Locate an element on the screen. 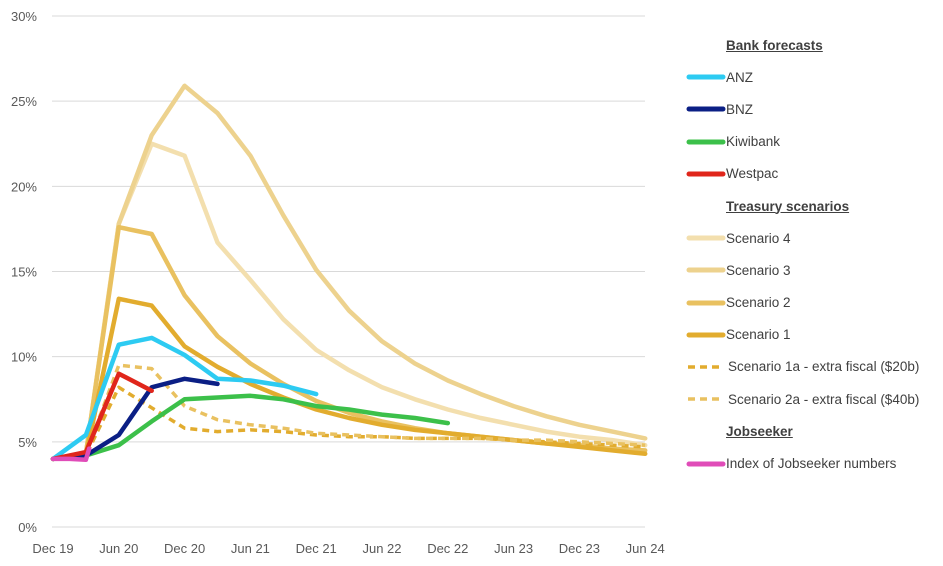 This screenshot has height=566, width=943. legend-item: ANZ is located at coordinates (814, 77).